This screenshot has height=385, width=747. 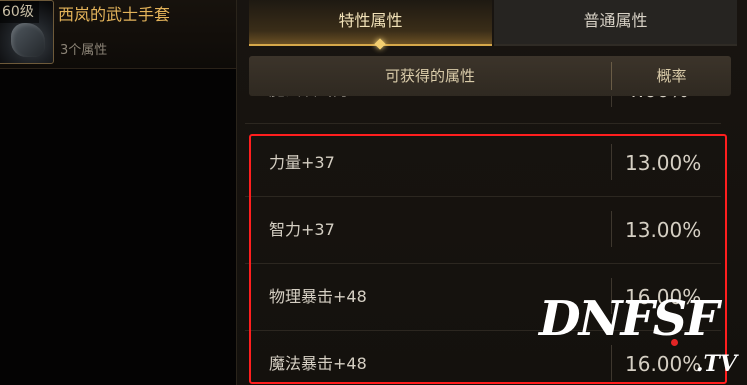 I want to click on attribute-name: 魔法攻击力+15, so click(x=326, y=109).